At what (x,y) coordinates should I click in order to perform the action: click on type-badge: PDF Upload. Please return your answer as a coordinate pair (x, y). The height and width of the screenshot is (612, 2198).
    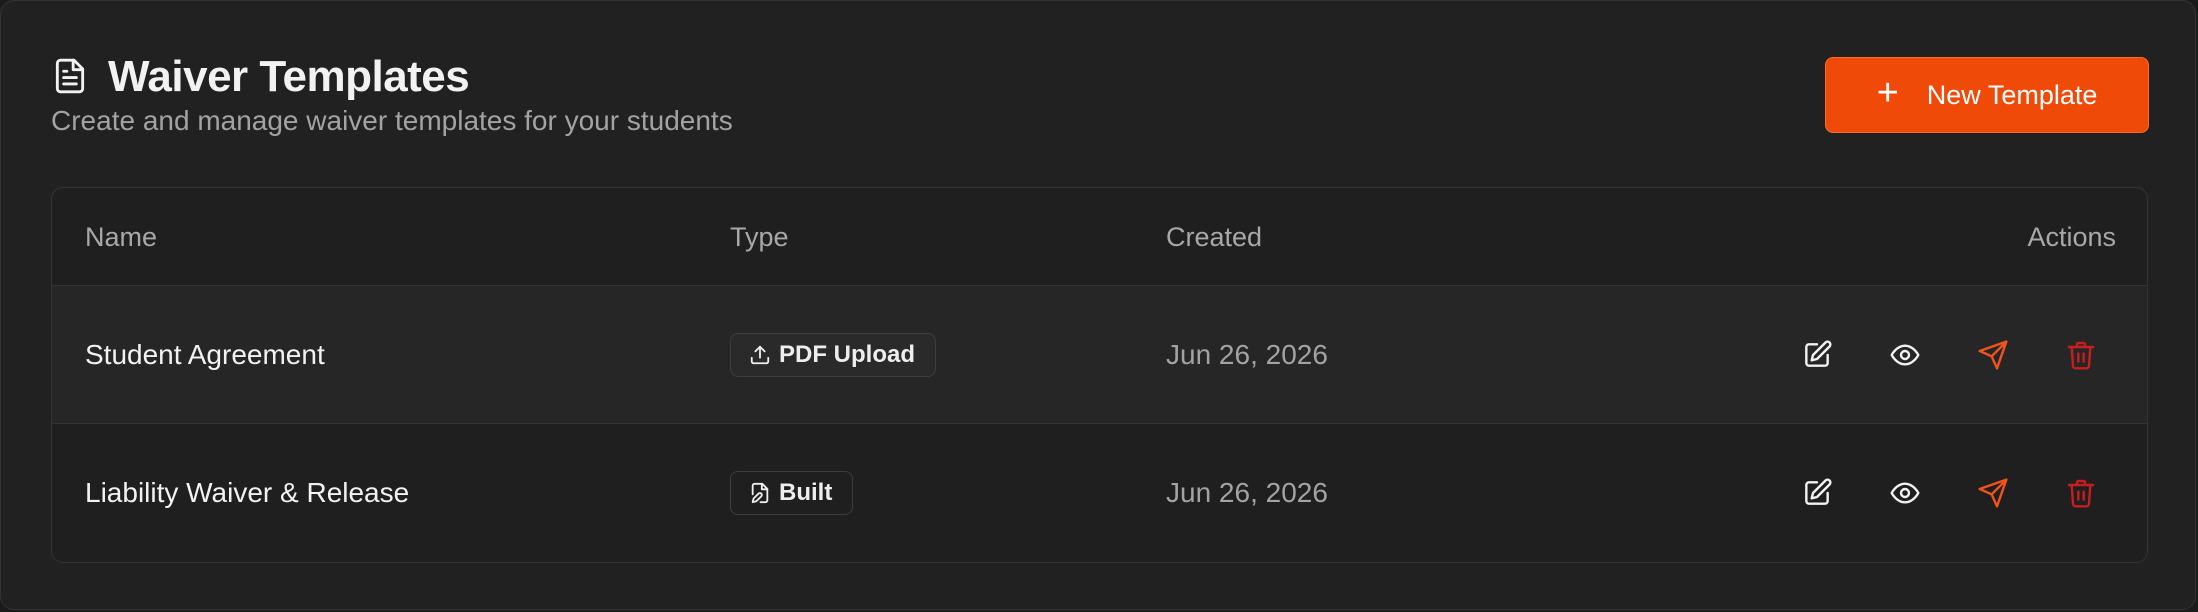
    Looking at the image, I should click on (833, 355).